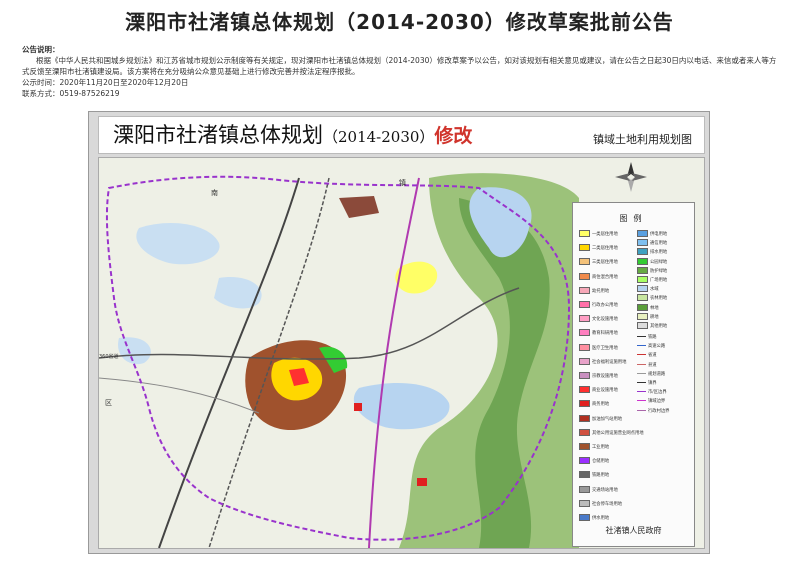  What do you see at coordinates (402, 183) in the screenshot?
I see `place-label-town: 镇` at bounding box center [402, 183].